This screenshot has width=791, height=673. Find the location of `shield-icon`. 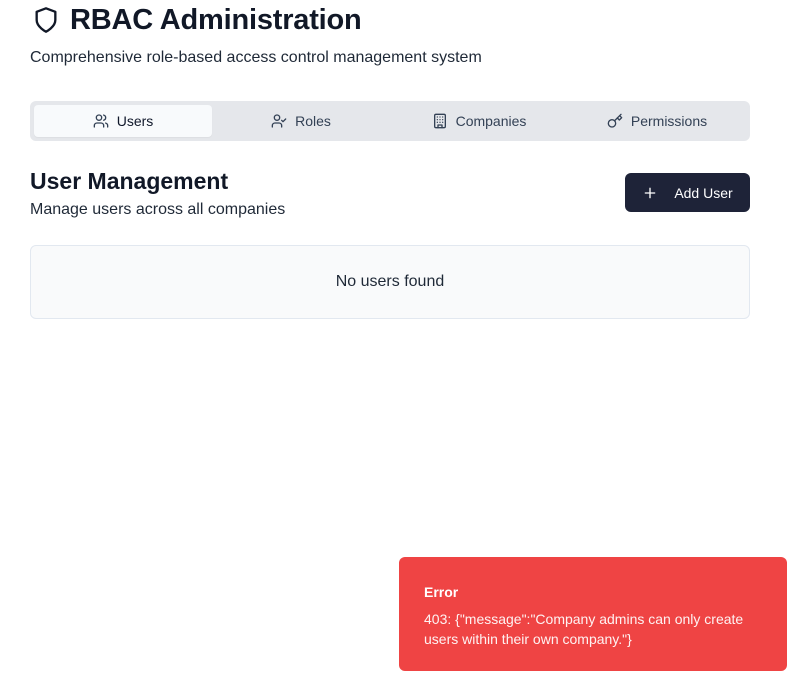

shield-icon is located at coordinates (46, 20).